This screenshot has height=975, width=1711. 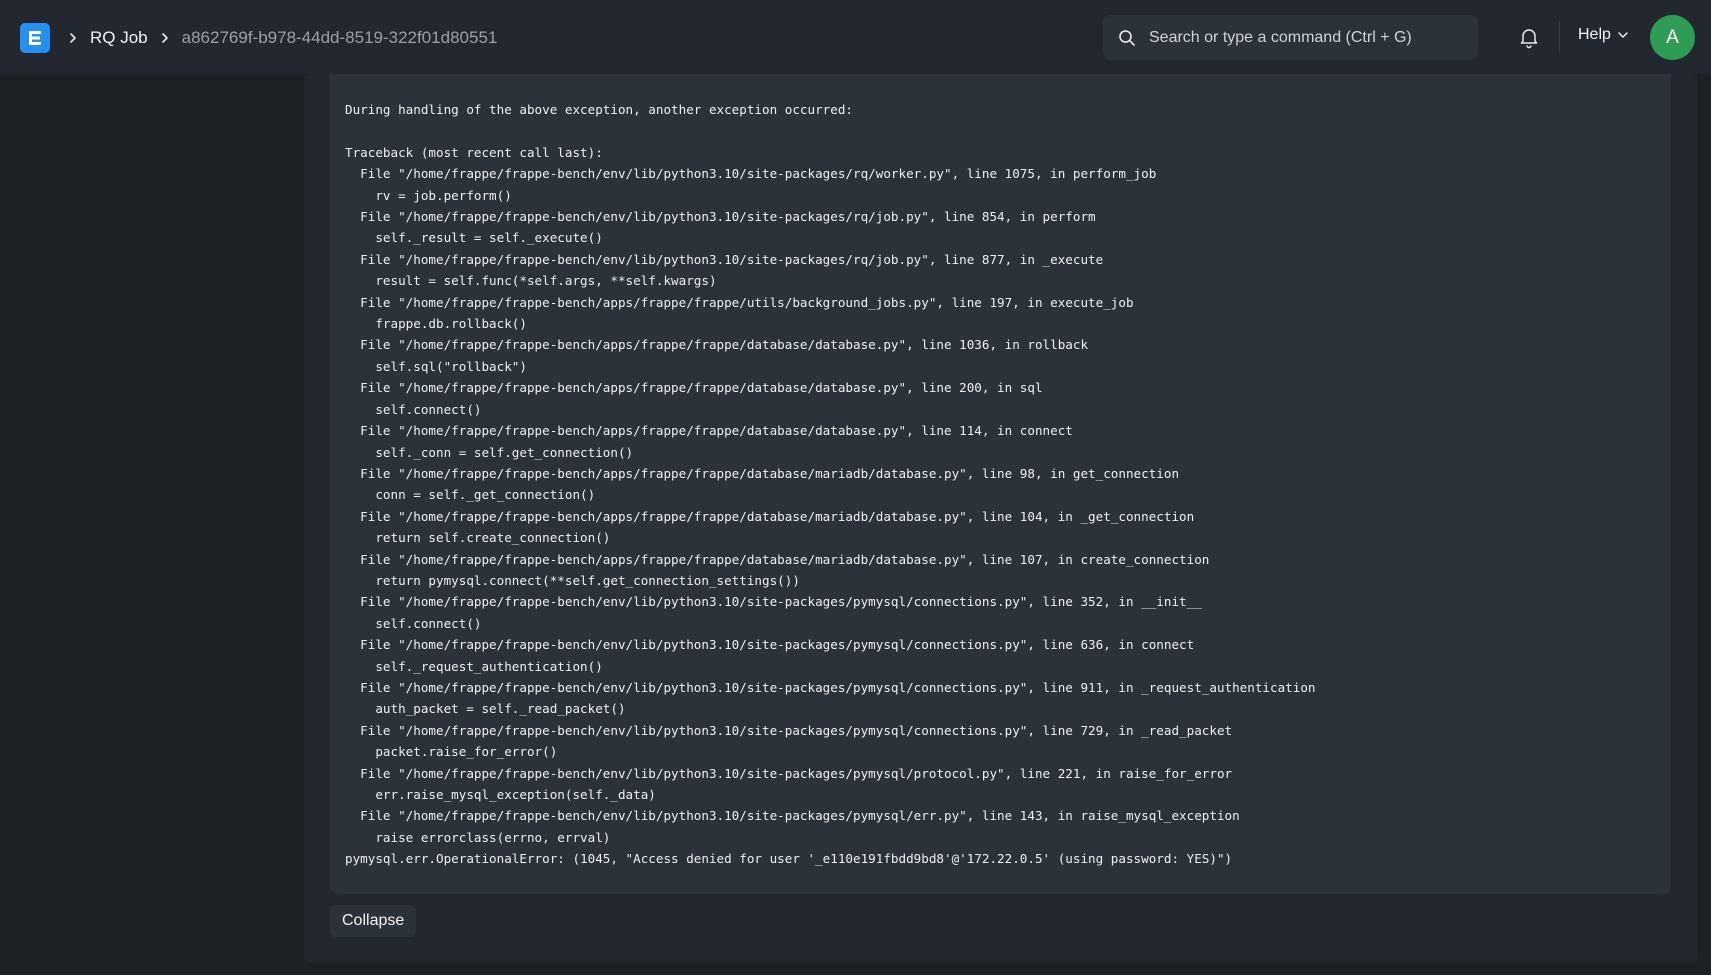 What do you see at coordinates (119, 38) in the screenshot?
I see `breadcrumb-doctype-link: RQ Job` at bounding box center [119, 38].